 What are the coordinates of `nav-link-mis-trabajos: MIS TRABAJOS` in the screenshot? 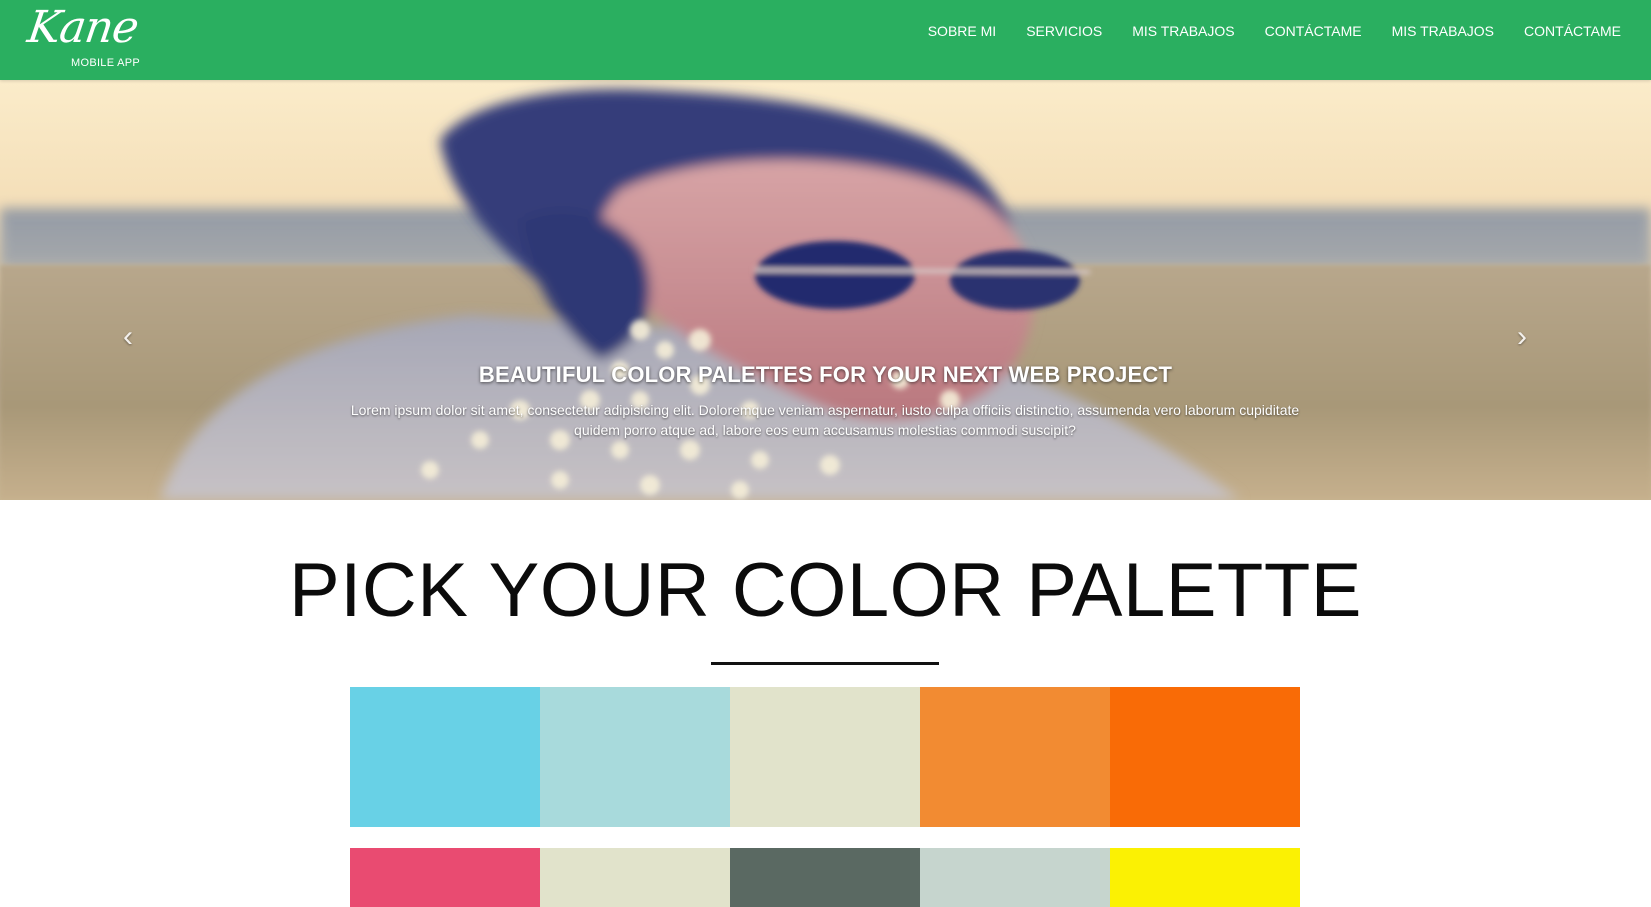 It's located at (1183, 31).